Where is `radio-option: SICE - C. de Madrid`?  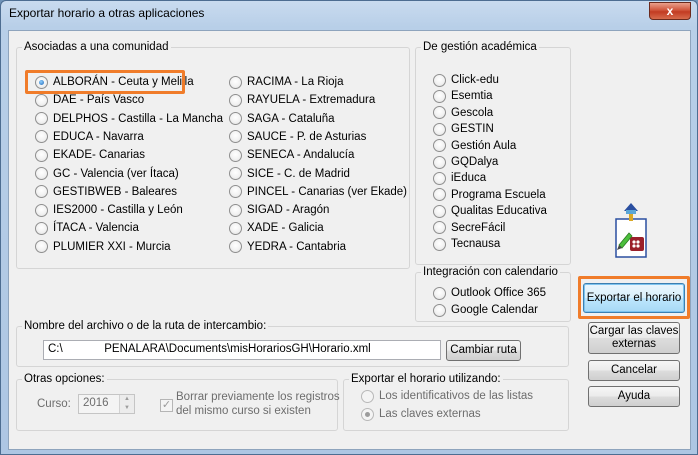
radio-option: SICE - C. de Madrid is located at coordinates (289, 174).